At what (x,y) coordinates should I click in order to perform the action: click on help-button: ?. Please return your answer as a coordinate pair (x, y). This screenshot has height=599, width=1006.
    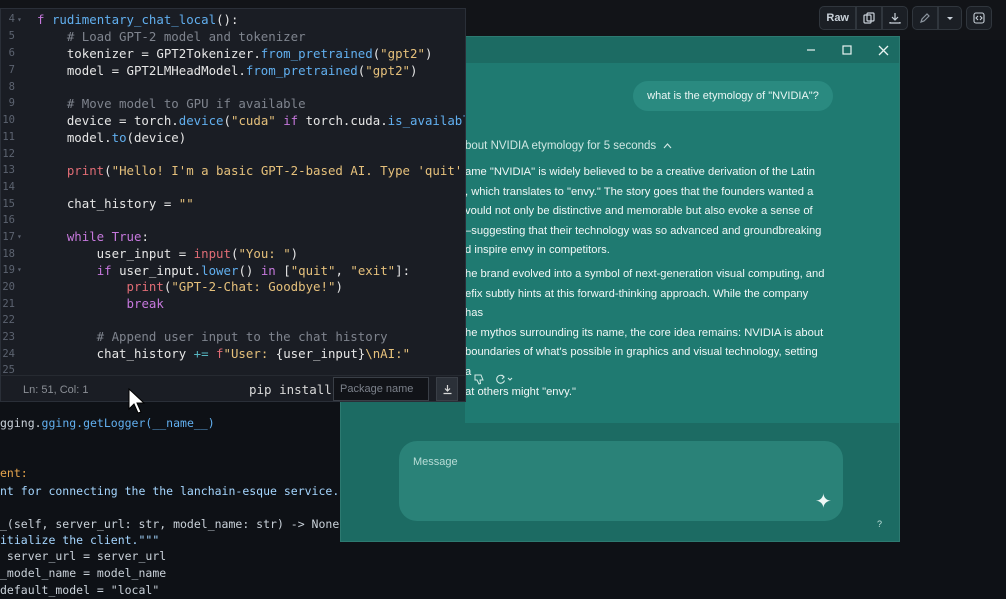
    Looking at the image, I should click on (879, 524).